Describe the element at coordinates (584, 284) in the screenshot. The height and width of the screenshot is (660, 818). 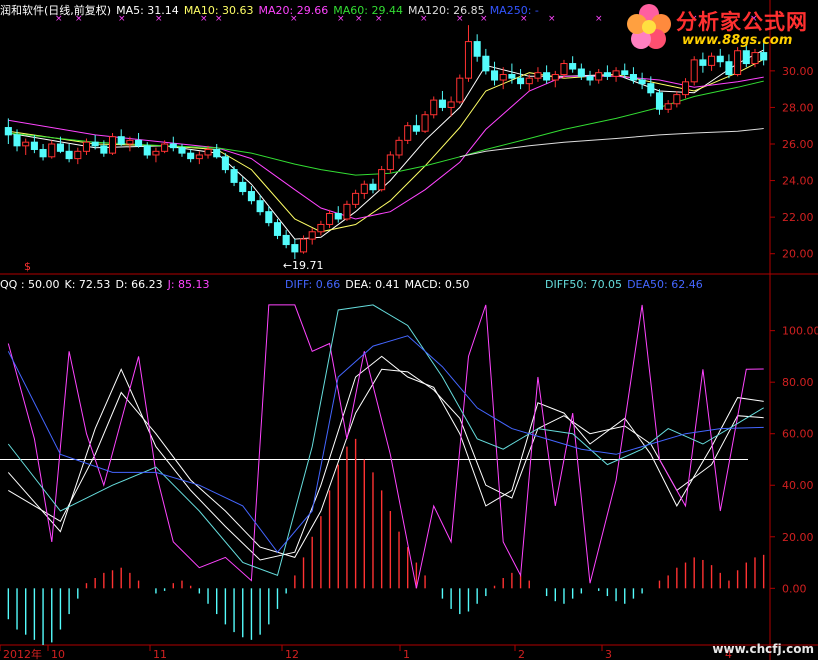
I see `diff50-legend-item-0: DIFF50: 70.05` at that location.